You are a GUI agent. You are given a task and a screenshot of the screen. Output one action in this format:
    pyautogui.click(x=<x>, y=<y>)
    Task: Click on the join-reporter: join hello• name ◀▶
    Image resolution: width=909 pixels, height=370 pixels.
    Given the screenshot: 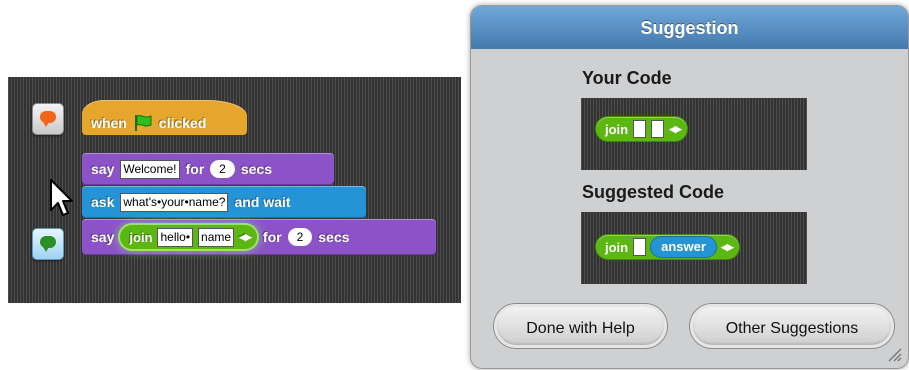 What is the action you would take?
    pyautogui.click(x=188, y=237)
    